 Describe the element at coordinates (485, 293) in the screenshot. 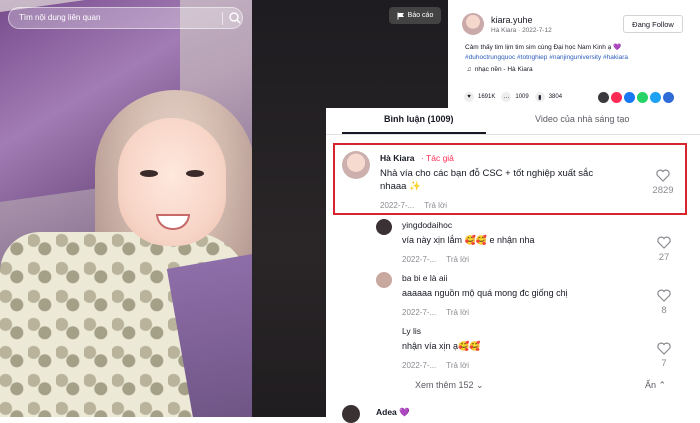

I see `comment-text: aaaaaa nguồn mộ quá mong đc giống chị` at that location.